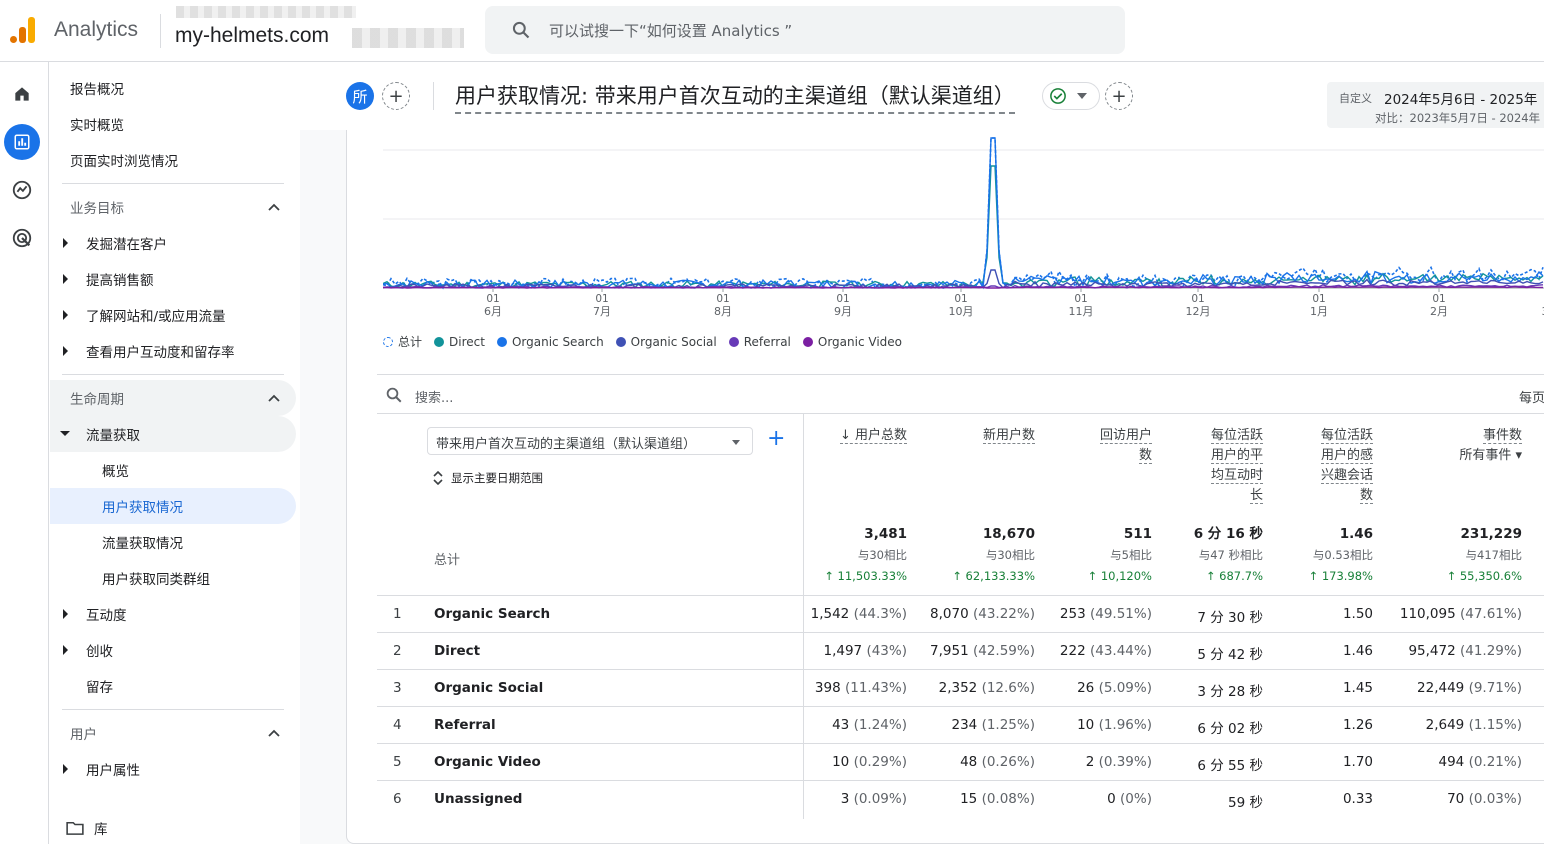 The height and width of the screenshot is (846, 1544). I want to click on metric-share: (43.44%), so click(1119, 651).